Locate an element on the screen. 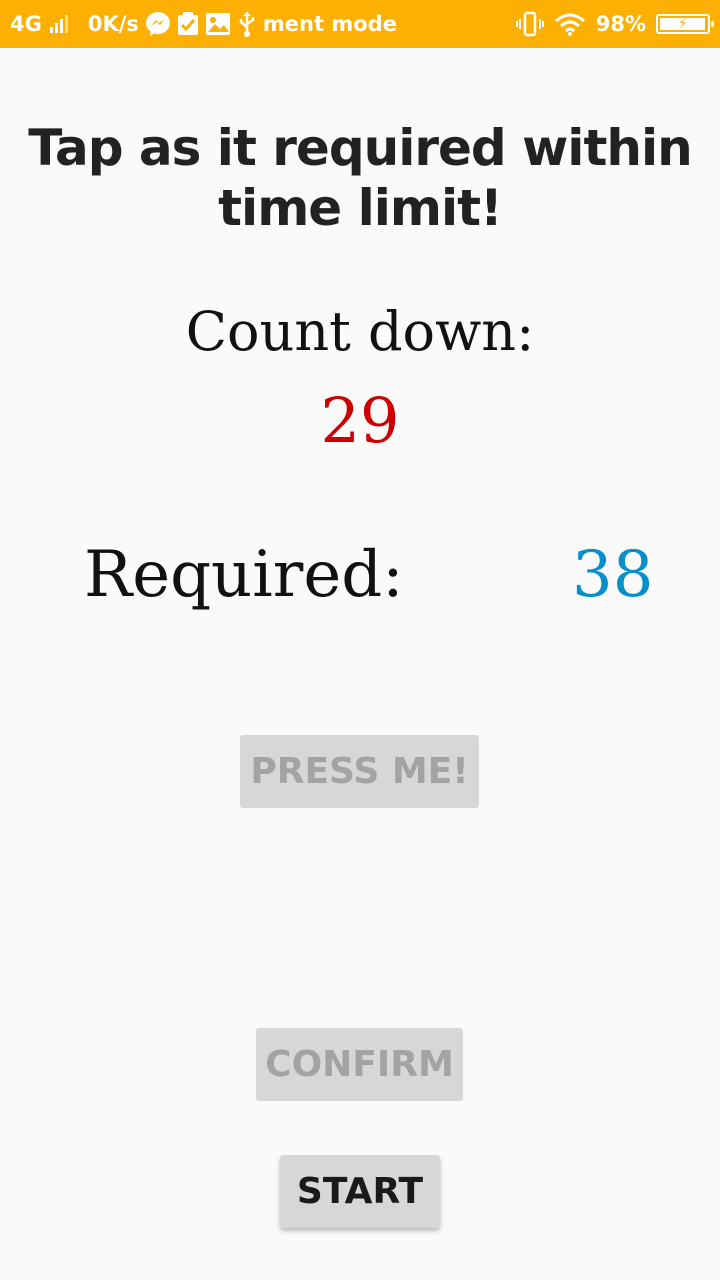 The height and width of the screenshot is (1280, 720). messenger-icon is located at coordinates (158, 24).